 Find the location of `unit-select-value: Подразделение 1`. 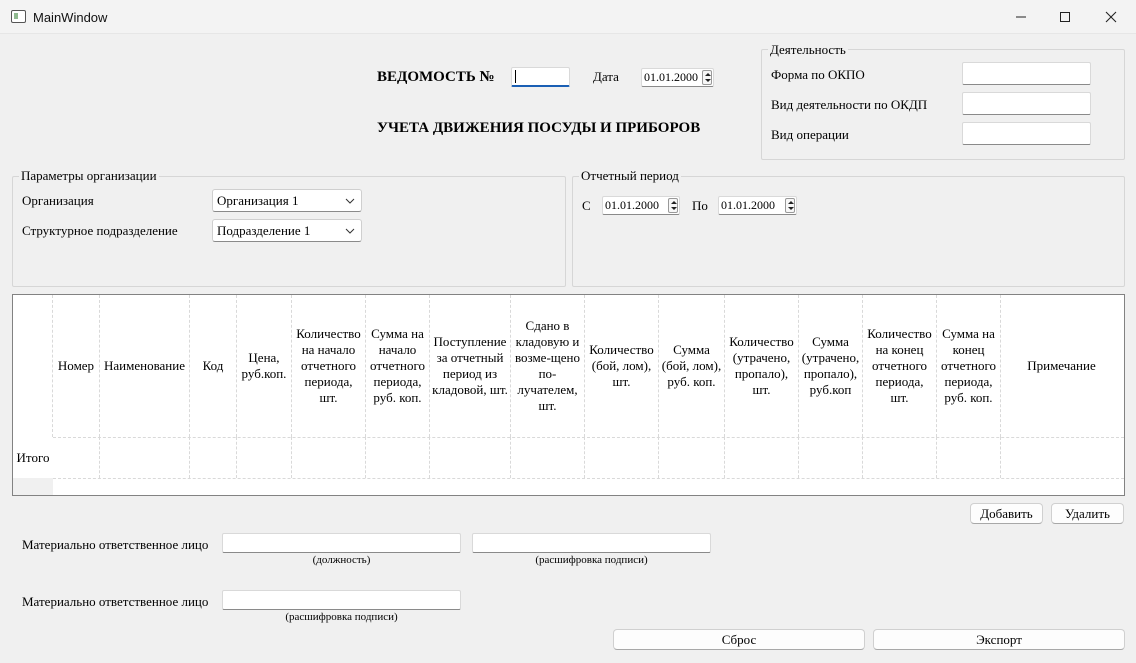

unit-select-value: Подразделение 1 is located at coordinates (264, 230).